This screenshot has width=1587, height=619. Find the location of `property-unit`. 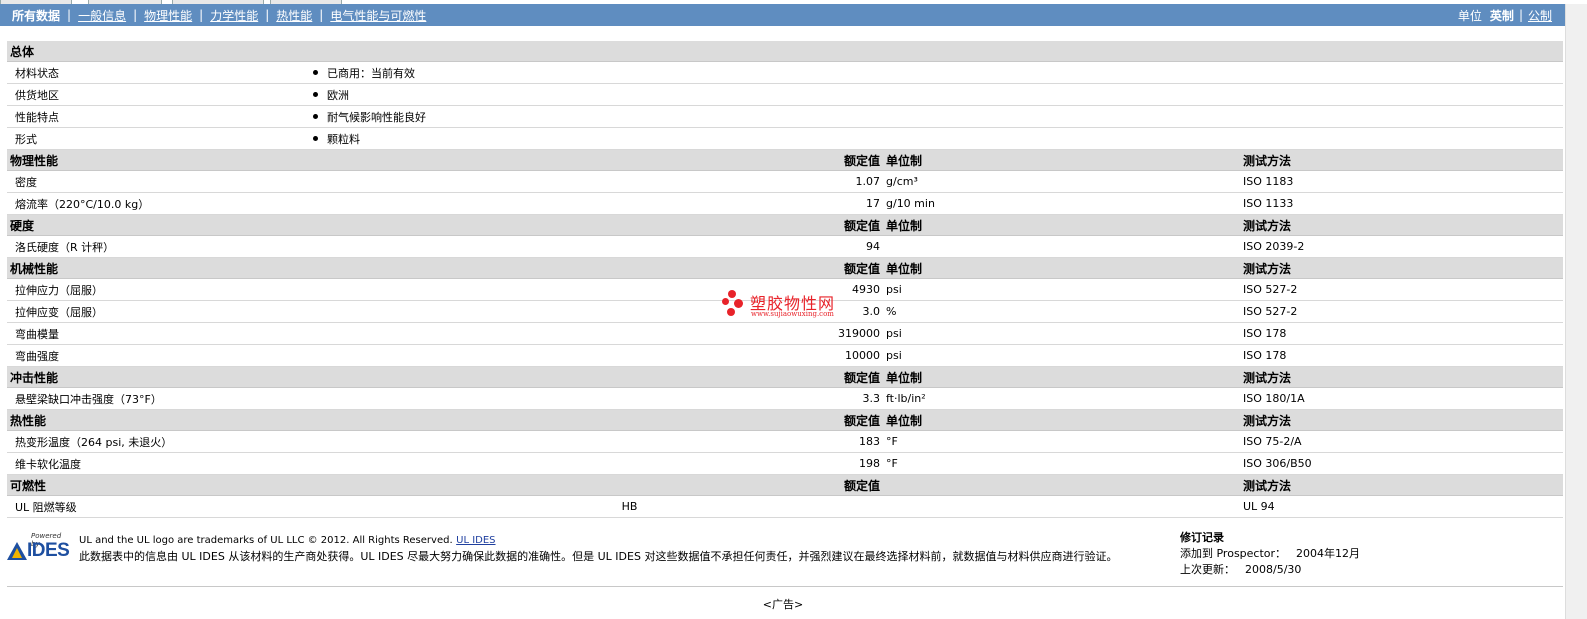

property-unit is located at coordinates (914, 506).